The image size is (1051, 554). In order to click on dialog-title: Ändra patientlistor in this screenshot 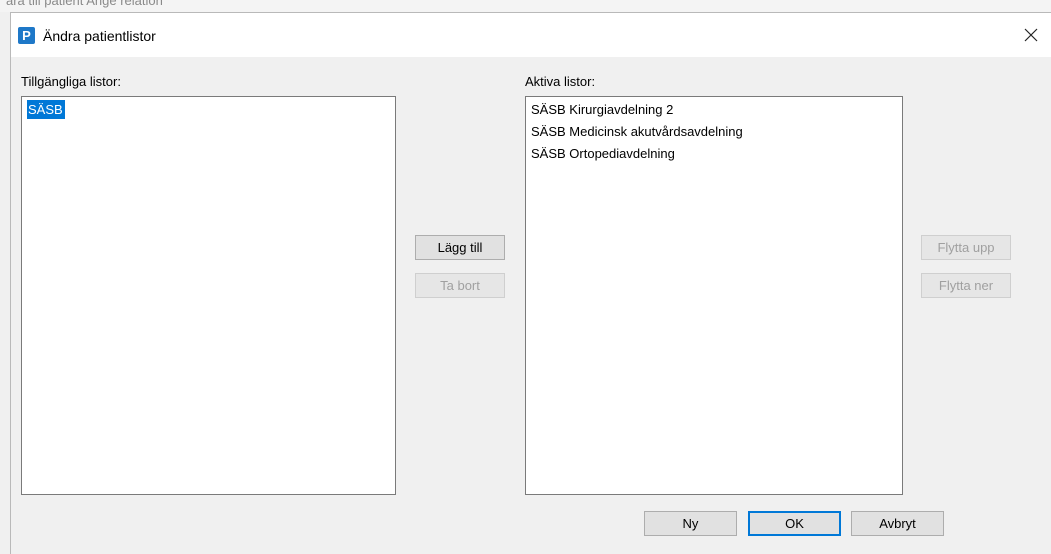, I will do `click(99, 36)`.